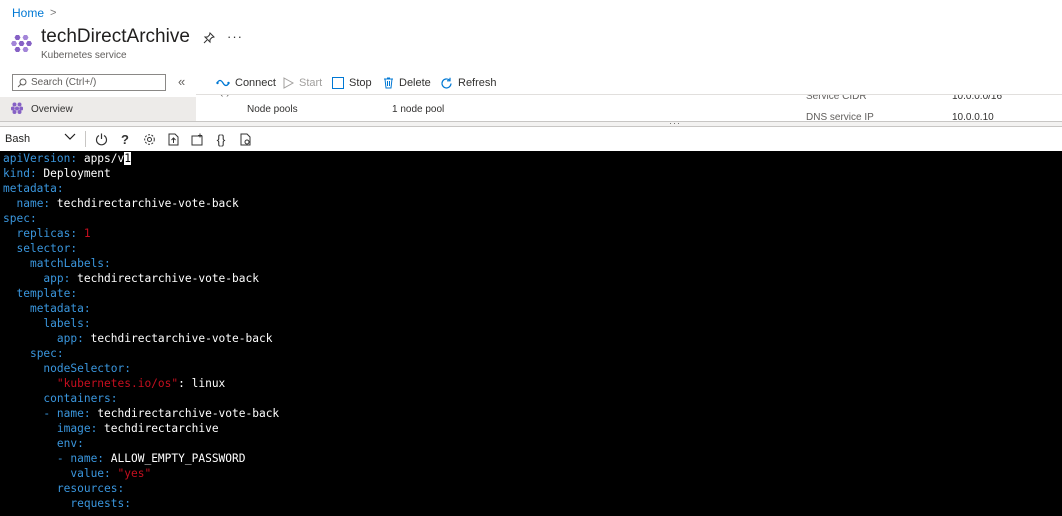 The image size is (1062, 516). I want to click on terminal-line: nodeSelector:, so click(67, 368).